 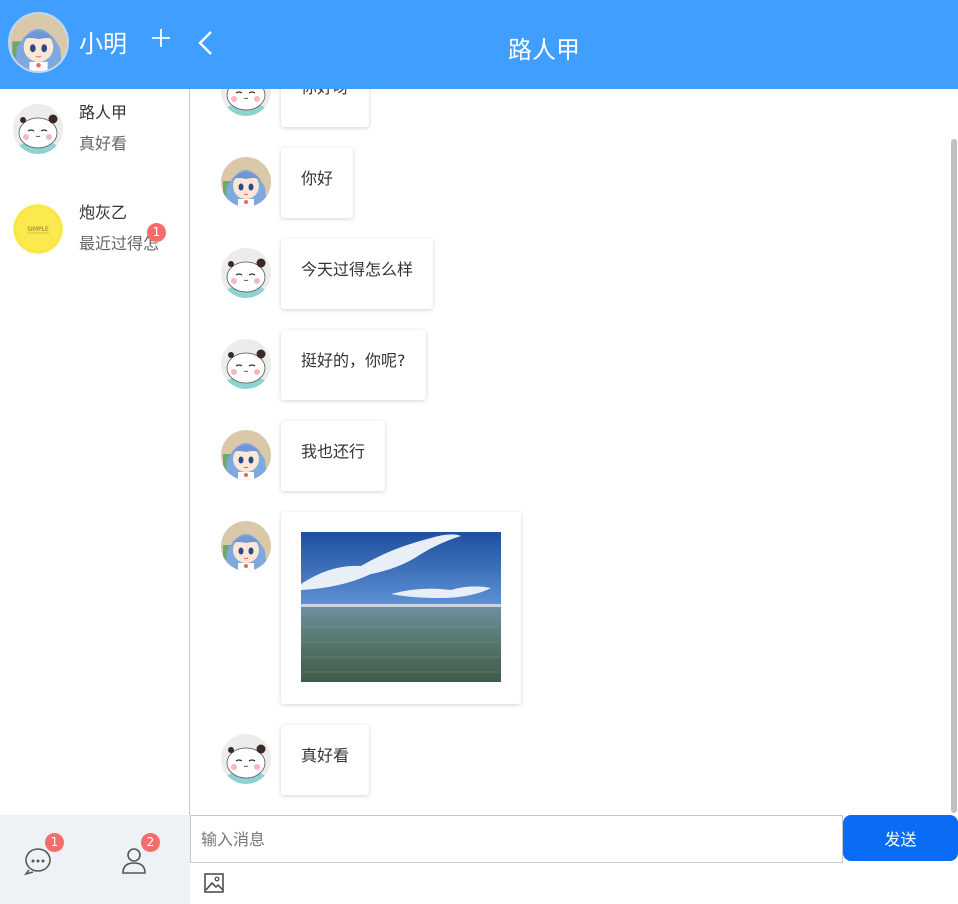 I want to click on contact-item: 路人甲 真好看, so click(x=94, y=135).